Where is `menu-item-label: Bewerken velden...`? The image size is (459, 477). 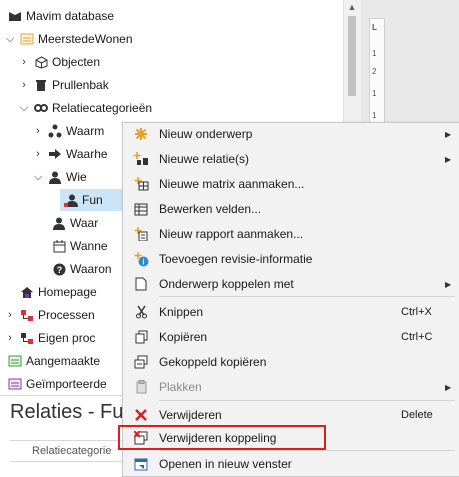 menu-item-label: Bewerken velden... is located at coordinates (210, 209).